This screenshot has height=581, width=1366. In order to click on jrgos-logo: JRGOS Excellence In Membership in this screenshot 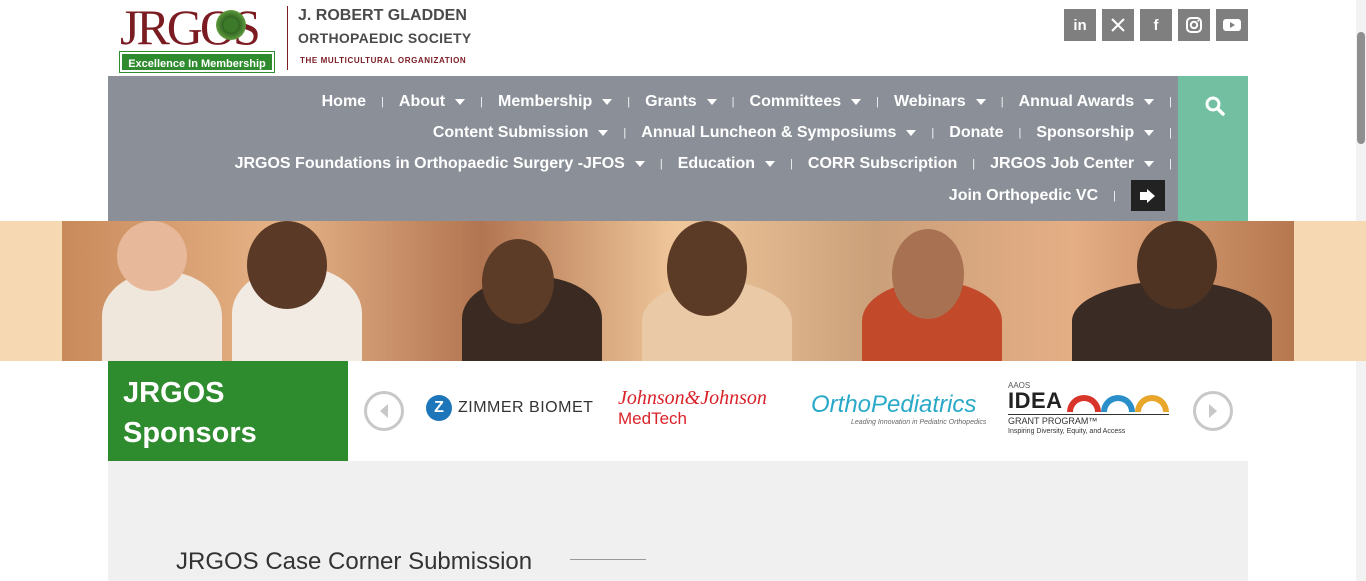, I will do `click(197, 36)`.